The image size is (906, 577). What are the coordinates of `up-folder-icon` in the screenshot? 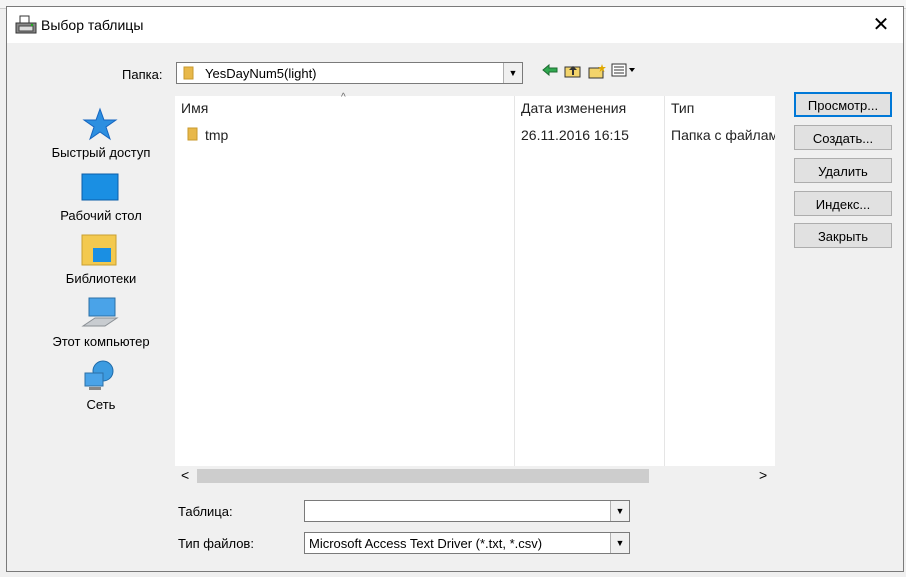 It's located at (573, 72).